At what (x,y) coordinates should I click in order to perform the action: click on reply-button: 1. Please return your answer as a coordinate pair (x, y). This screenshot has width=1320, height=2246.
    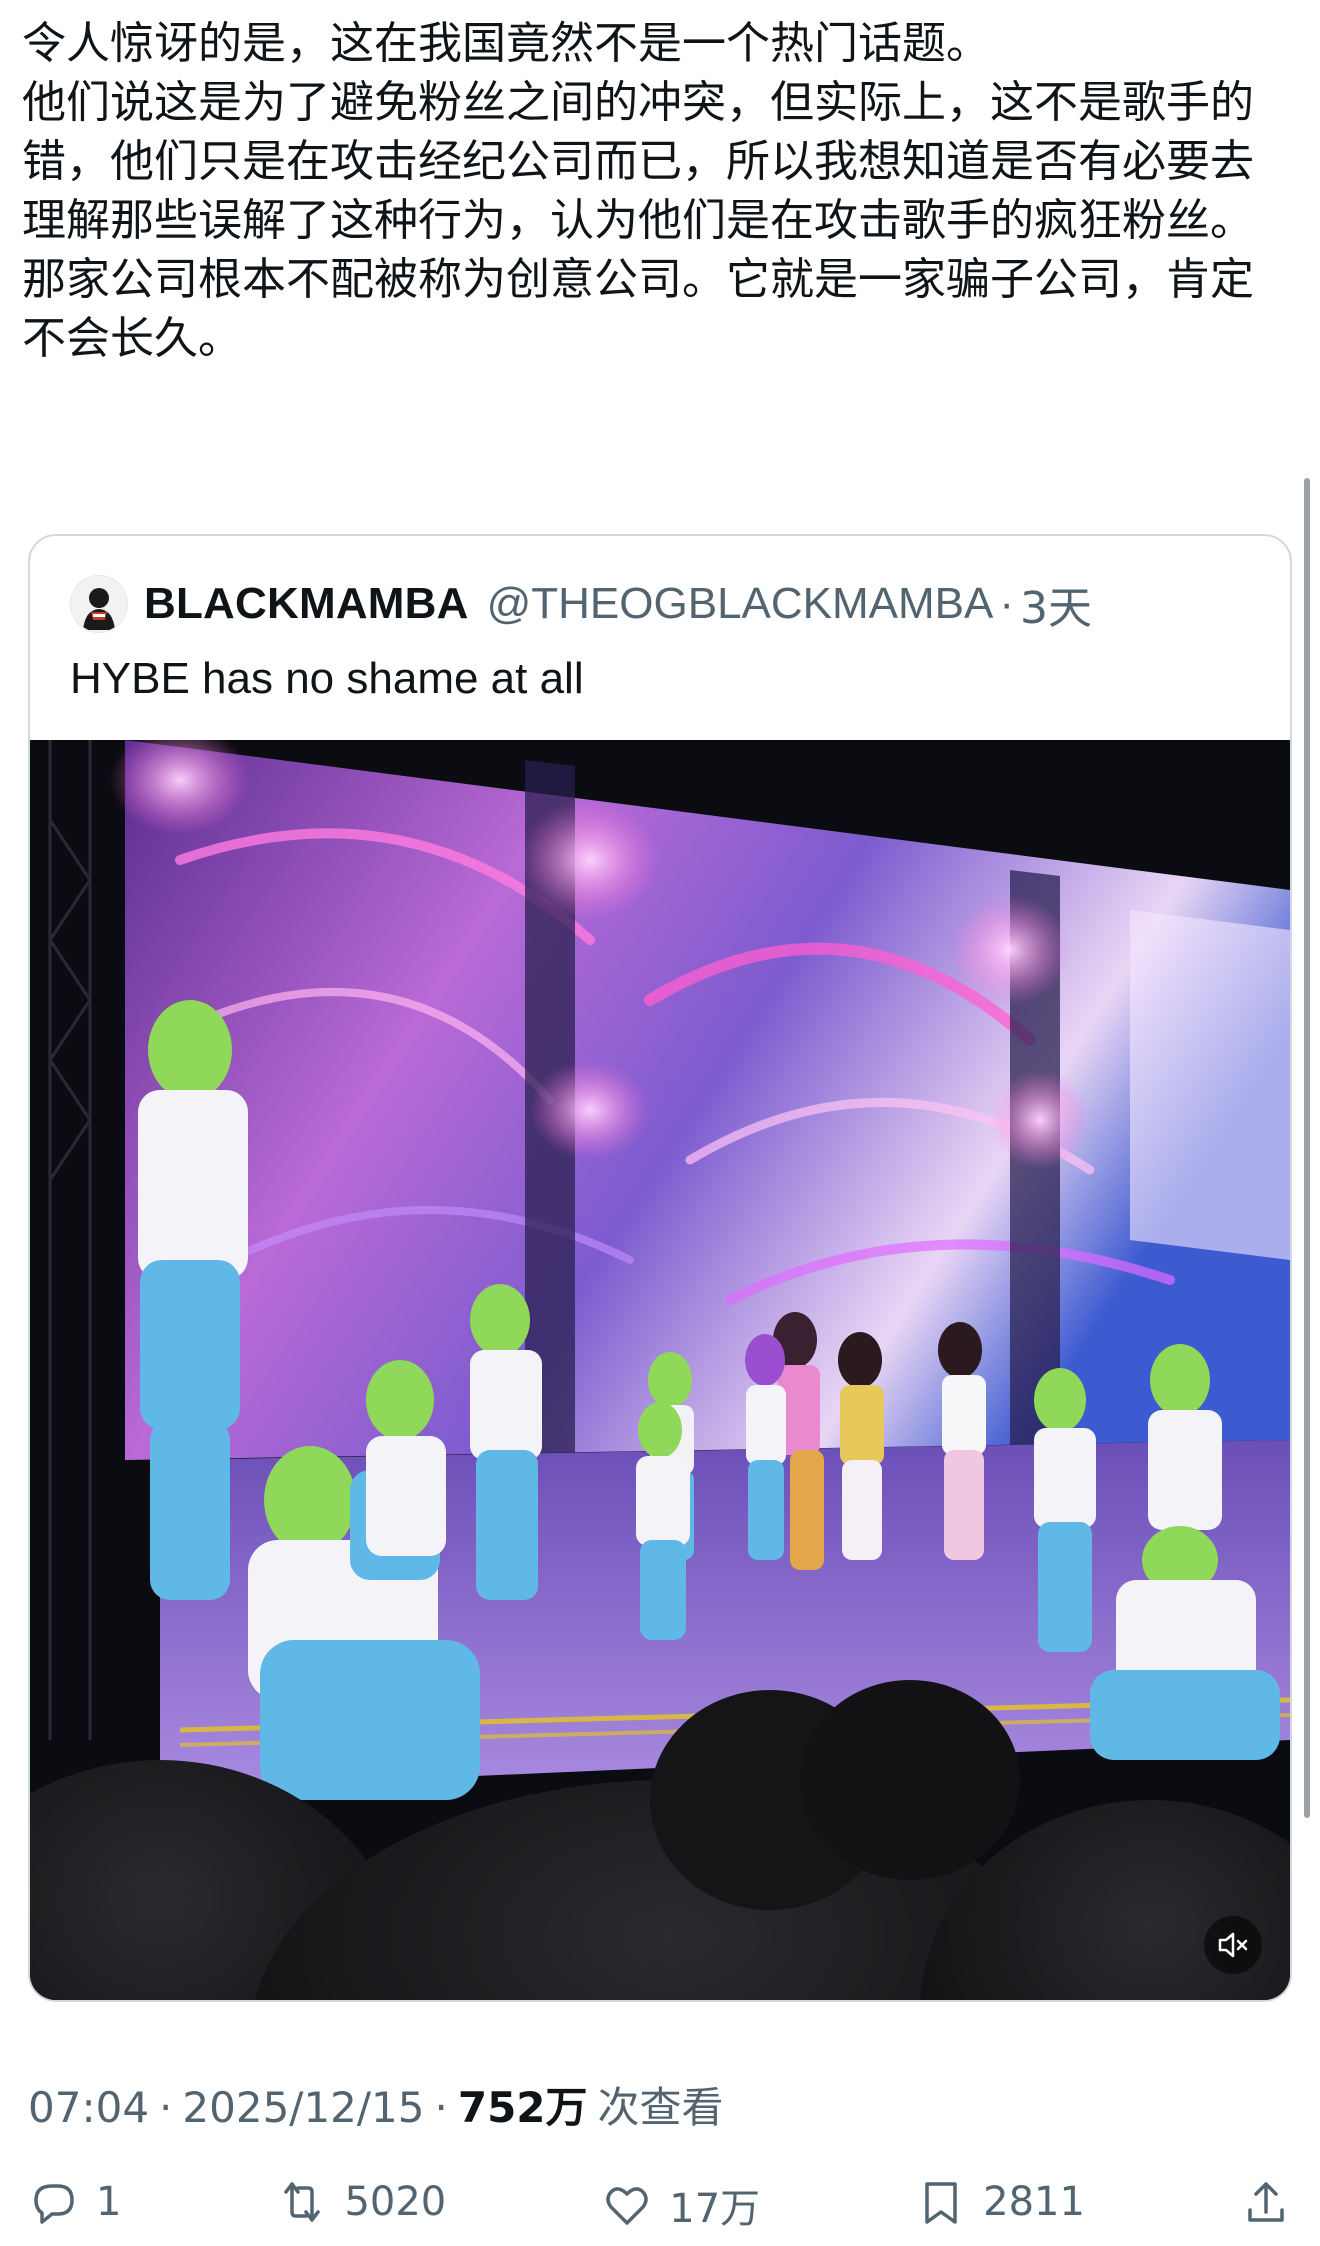
    Looking at the image, I should click on (74, 2202).